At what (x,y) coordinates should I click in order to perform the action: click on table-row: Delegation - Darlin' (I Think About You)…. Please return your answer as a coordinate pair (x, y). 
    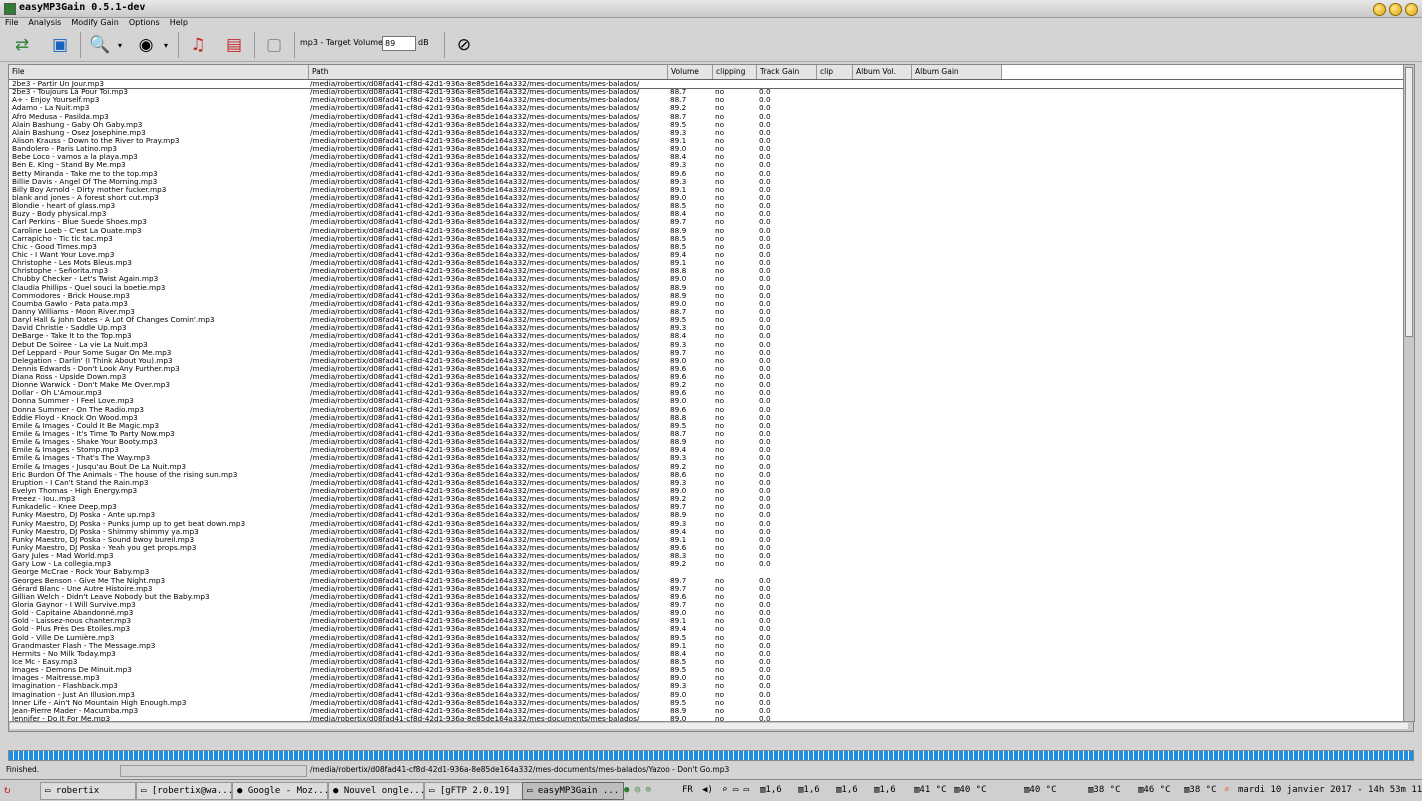
    Looking at the image, I should click on (706, 361).